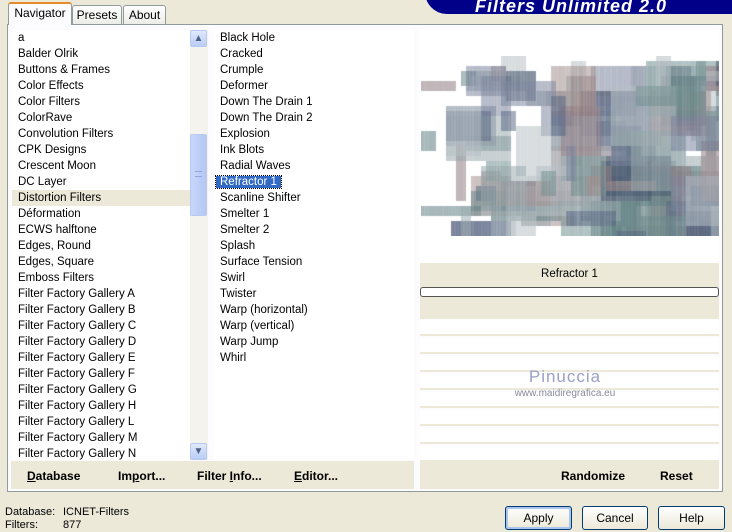 The image size is (732, 532). Describe the element at coordinates (593, 476) in the screenshot. I see `randomize-button: Randomize` at that location.